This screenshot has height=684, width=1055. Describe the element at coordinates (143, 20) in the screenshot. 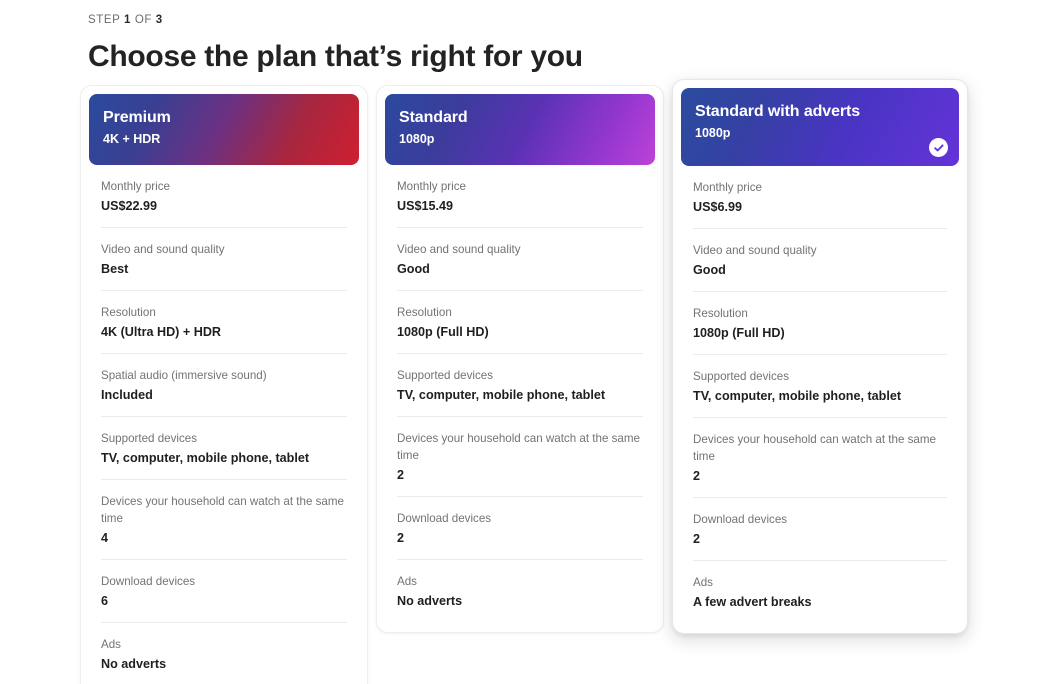

I see `step-middle: OF` at that location.